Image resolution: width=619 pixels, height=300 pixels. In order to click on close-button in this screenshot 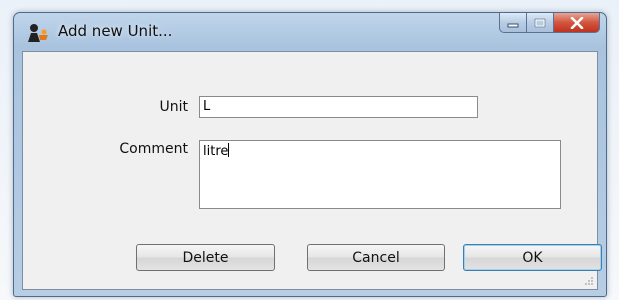, I will do `click(577, 23)`.